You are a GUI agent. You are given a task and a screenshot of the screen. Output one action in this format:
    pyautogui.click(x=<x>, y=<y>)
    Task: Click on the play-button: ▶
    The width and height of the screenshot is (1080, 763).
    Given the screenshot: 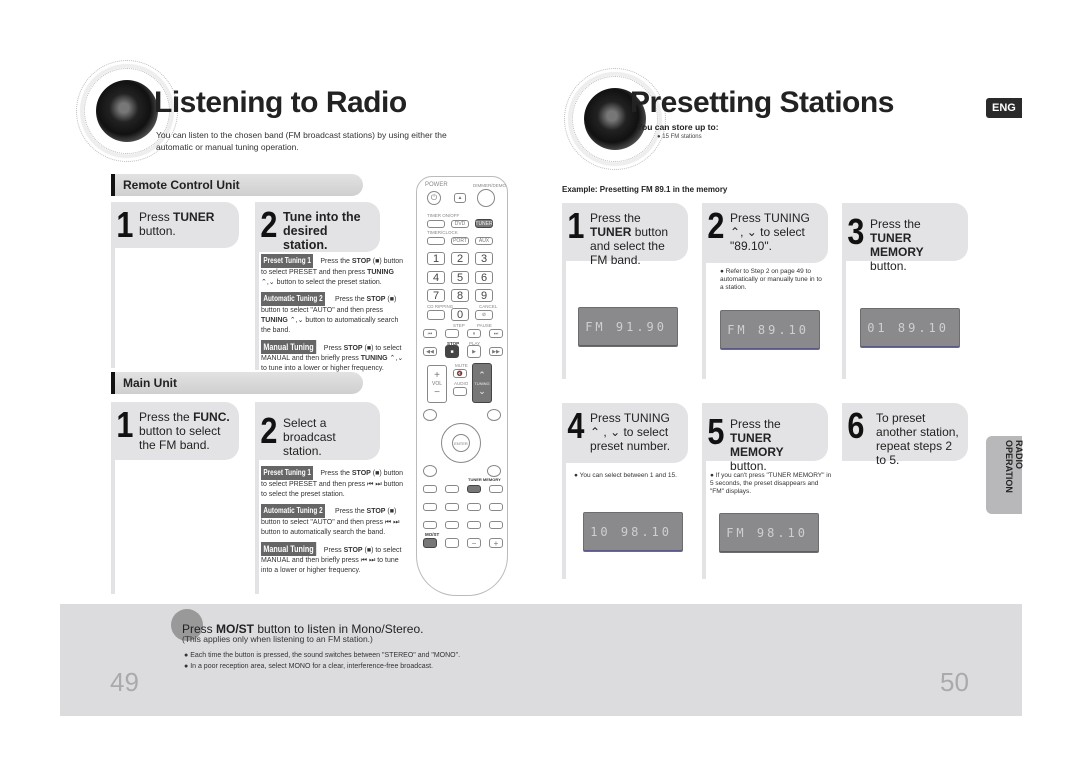 What is the action you would take?
    pyautogui.click(x=474, y=351)
    